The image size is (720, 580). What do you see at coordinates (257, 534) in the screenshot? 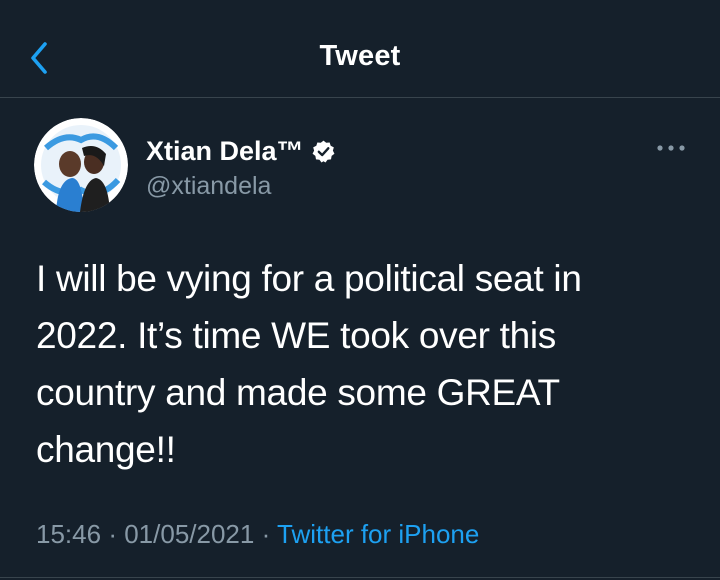
I see `tweet-metadata: 15:46 · 01/05/2021 · Twitter for iPhone` at bounding box center [257, 534].